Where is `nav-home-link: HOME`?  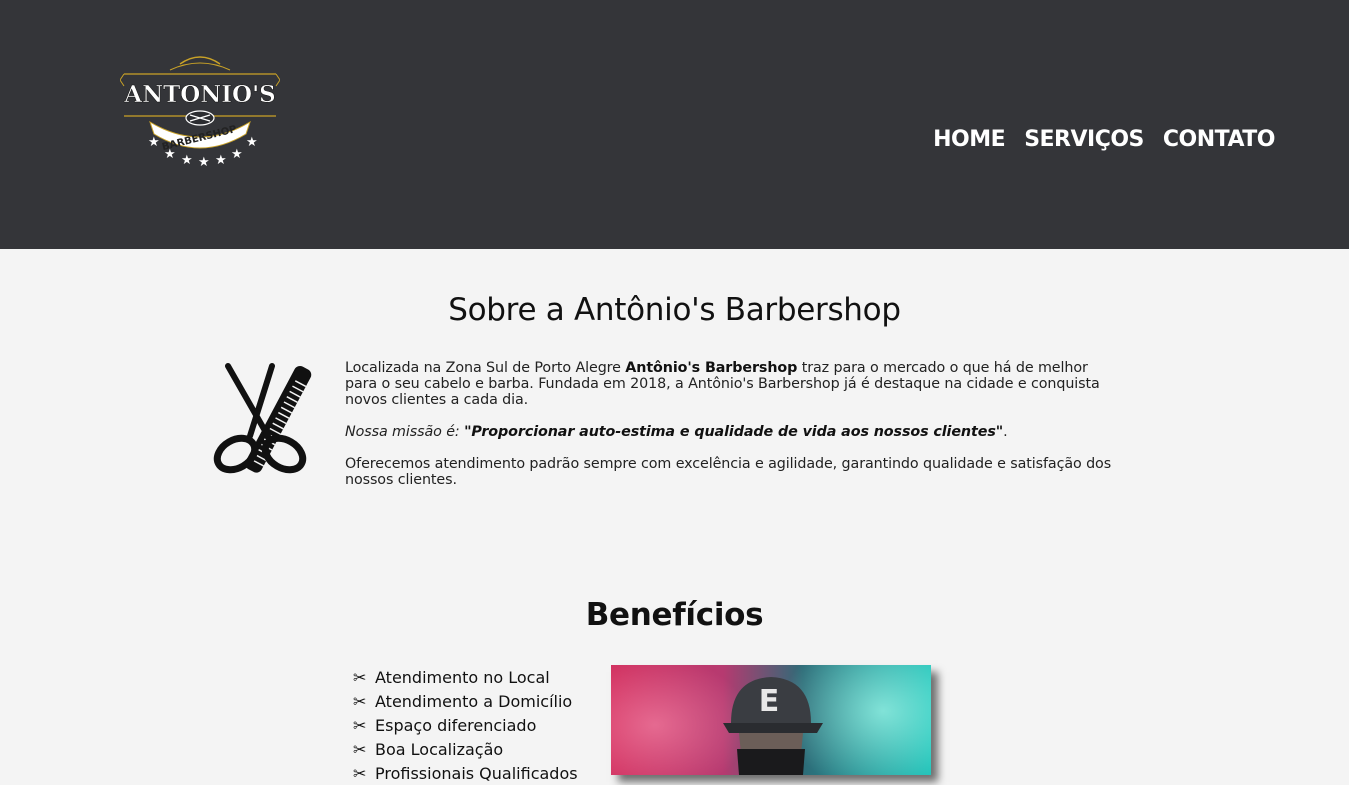
nav-home-link: HOME is located at coordinates (969, 140).